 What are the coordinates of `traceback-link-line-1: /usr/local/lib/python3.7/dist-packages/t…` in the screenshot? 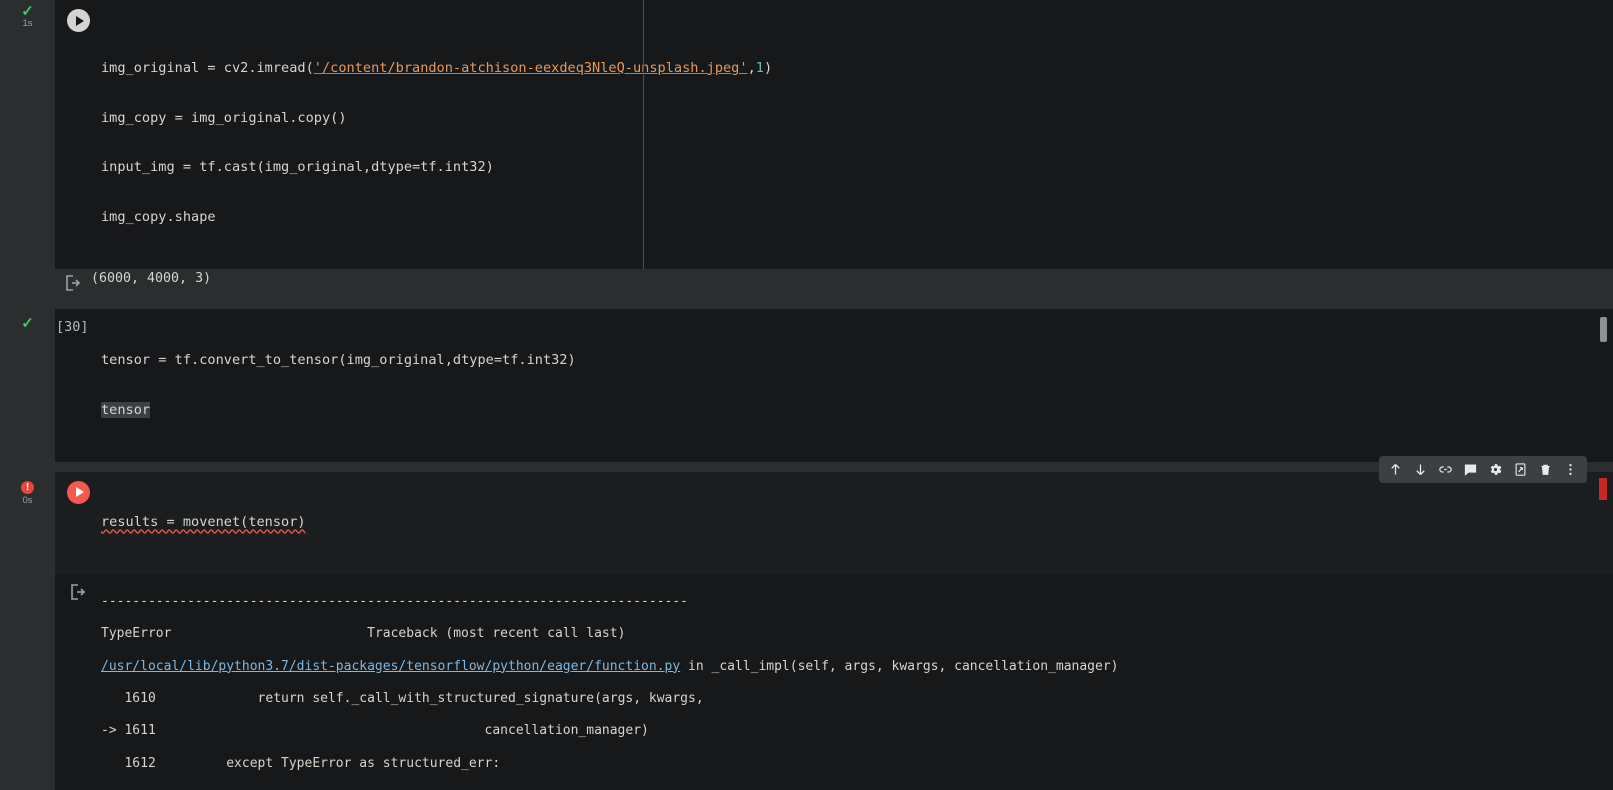 It's located at (610, 666).